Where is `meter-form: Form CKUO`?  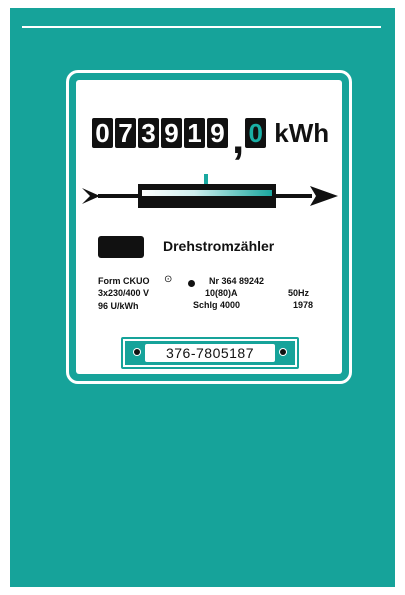 meter-form: Form CKUO is located at coordinates (124, 281).